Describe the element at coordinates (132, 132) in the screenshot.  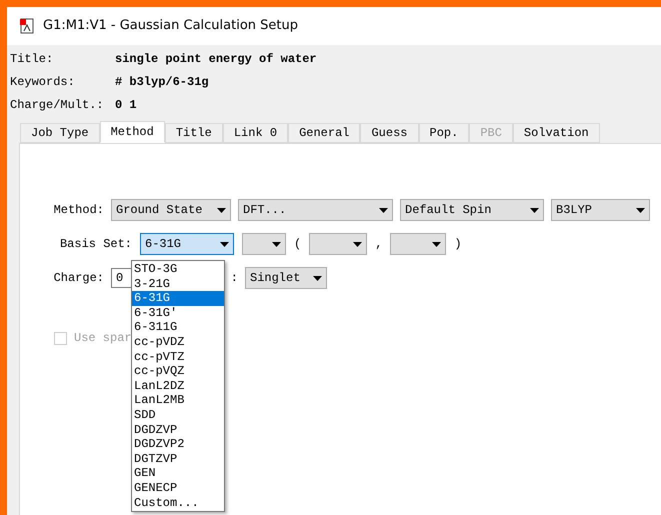
I see `tab: Method` at that location.